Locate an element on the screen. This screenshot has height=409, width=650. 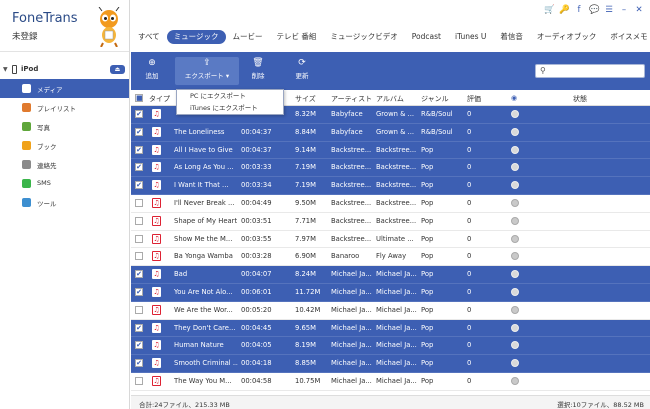
cell-size: 7.97M is located at coordinates (305, 238).